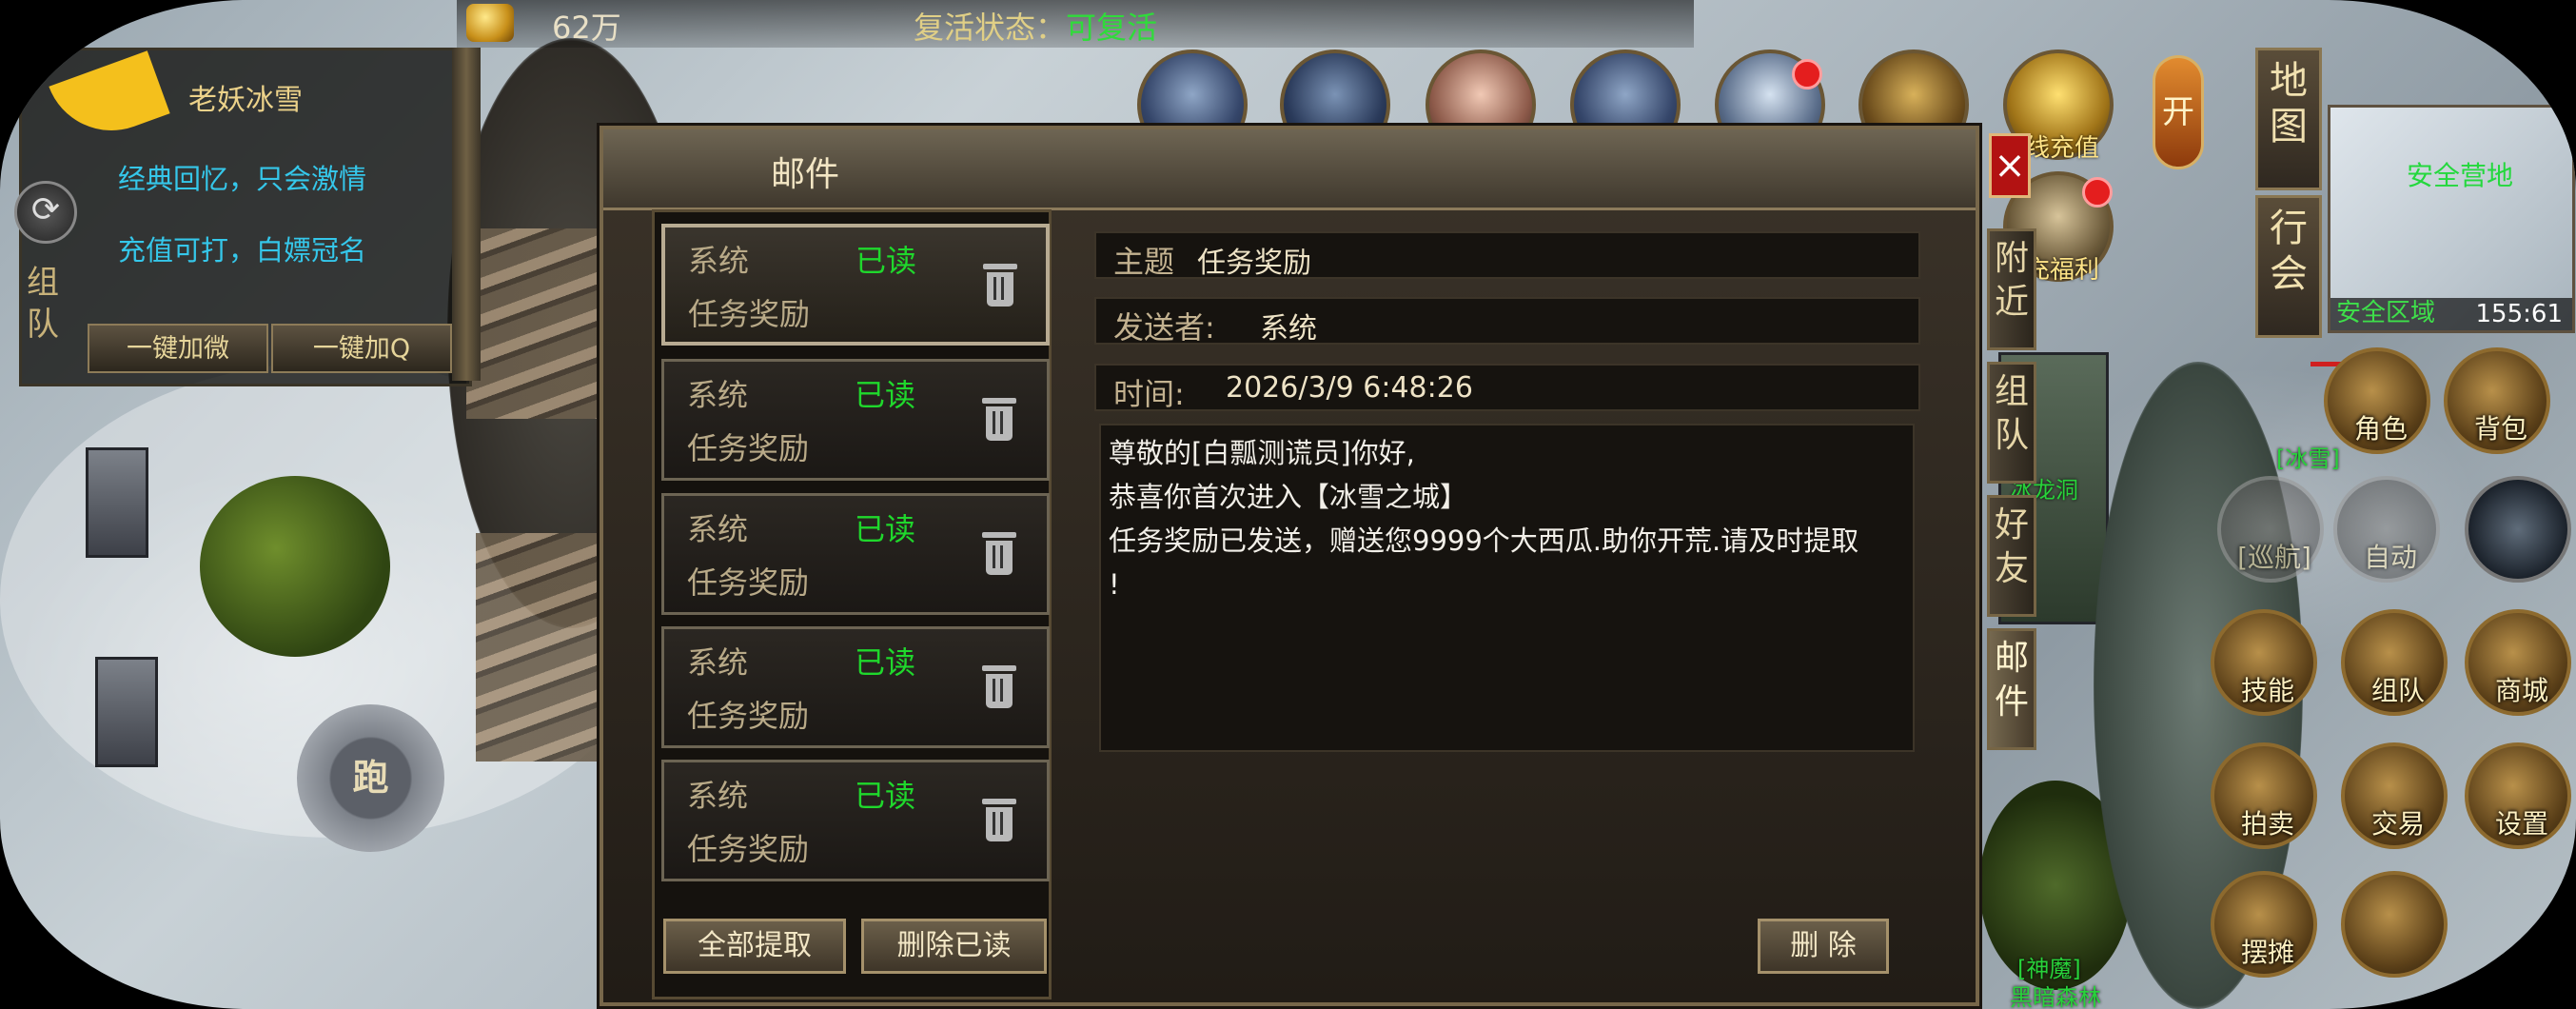 The image size is (2576, 1009). Describe the element at coordinates (1164, 327) in the screenshot. I see `sender-label: 发送者:` at that location.